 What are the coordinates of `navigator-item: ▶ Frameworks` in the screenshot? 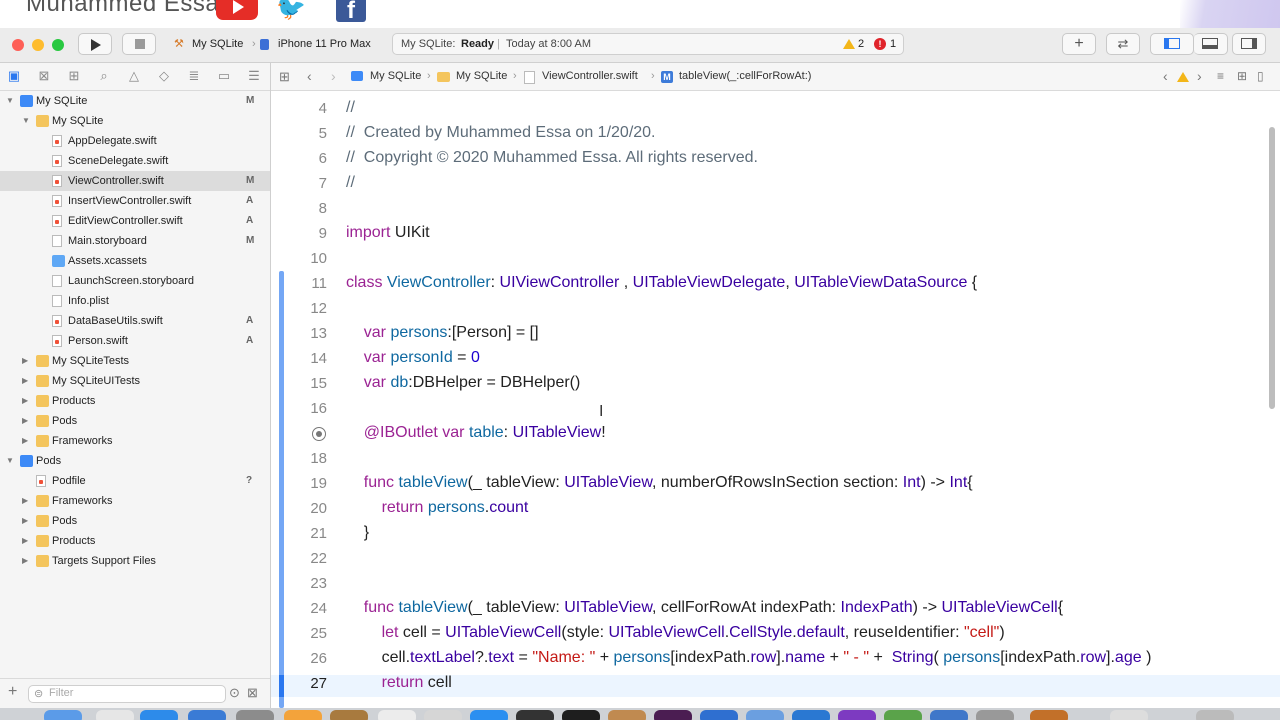 It's located at (135, 501).